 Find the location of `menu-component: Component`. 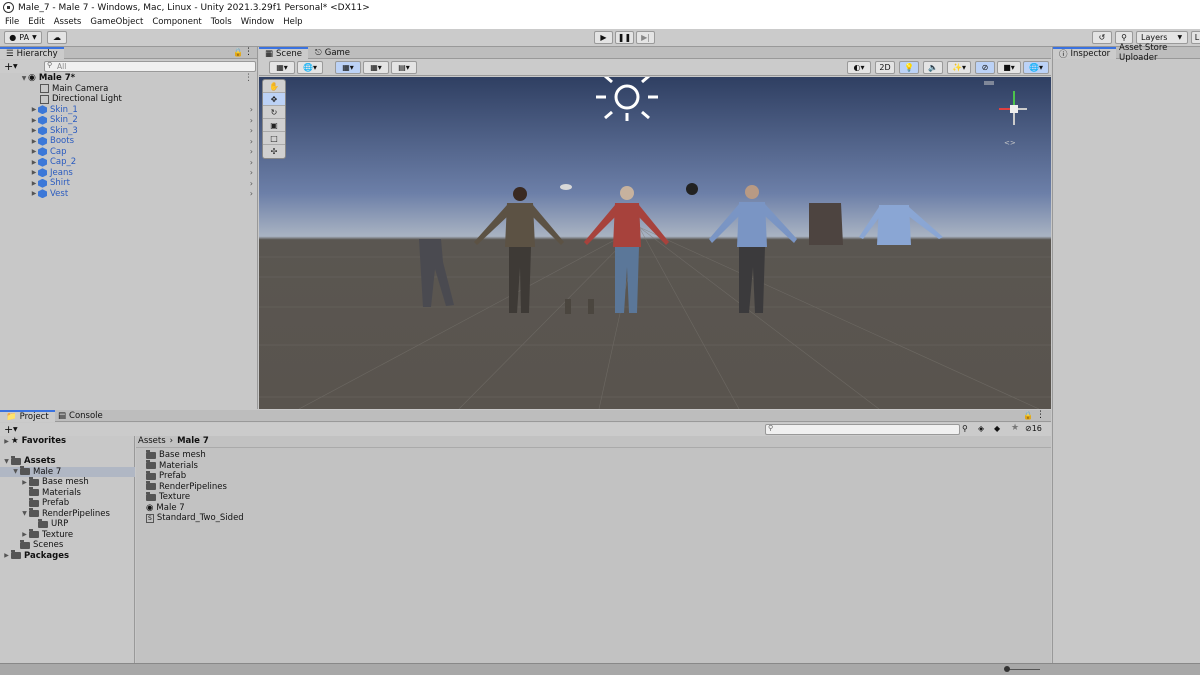

menu-component: Component is located at coordinates (176, 22).